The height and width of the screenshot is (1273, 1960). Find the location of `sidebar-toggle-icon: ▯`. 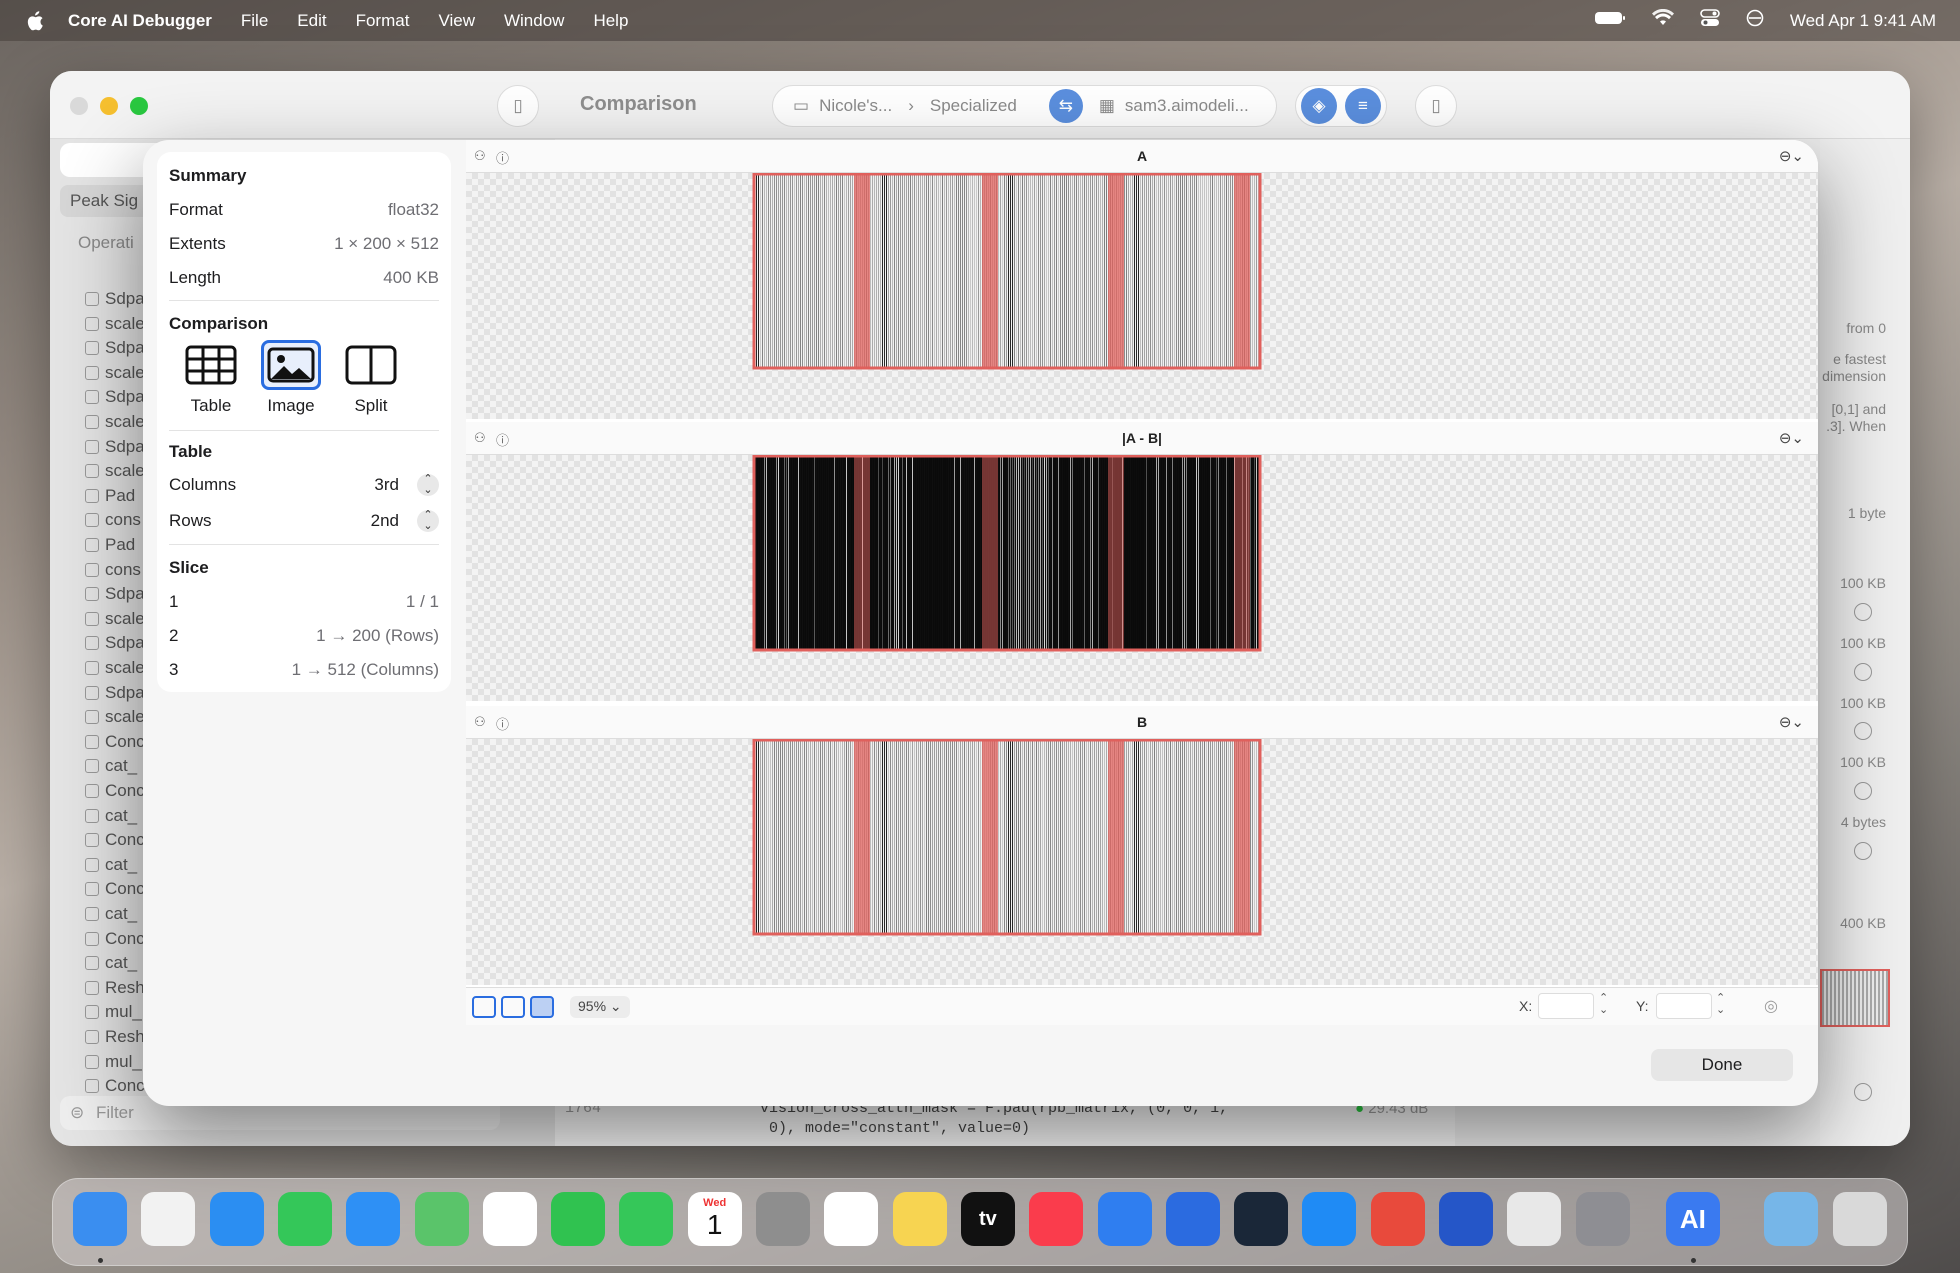

sidebar-toggle-icon: ▯ is located at coordinates (518, 106).